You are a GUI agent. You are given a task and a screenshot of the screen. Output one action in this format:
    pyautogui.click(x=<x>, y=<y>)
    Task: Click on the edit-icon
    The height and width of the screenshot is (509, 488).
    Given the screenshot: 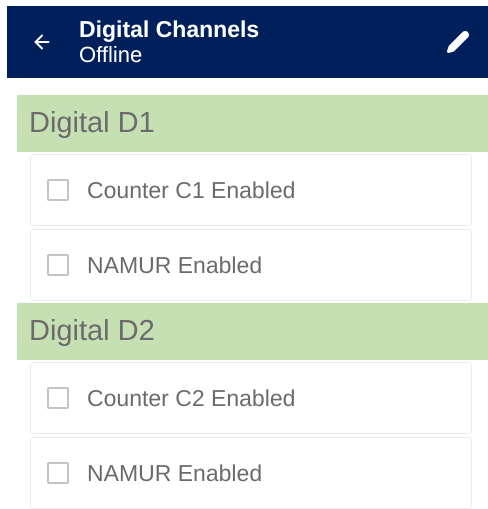 What is the action you would take?
    pyautogui.click(x=458, y=42)
    